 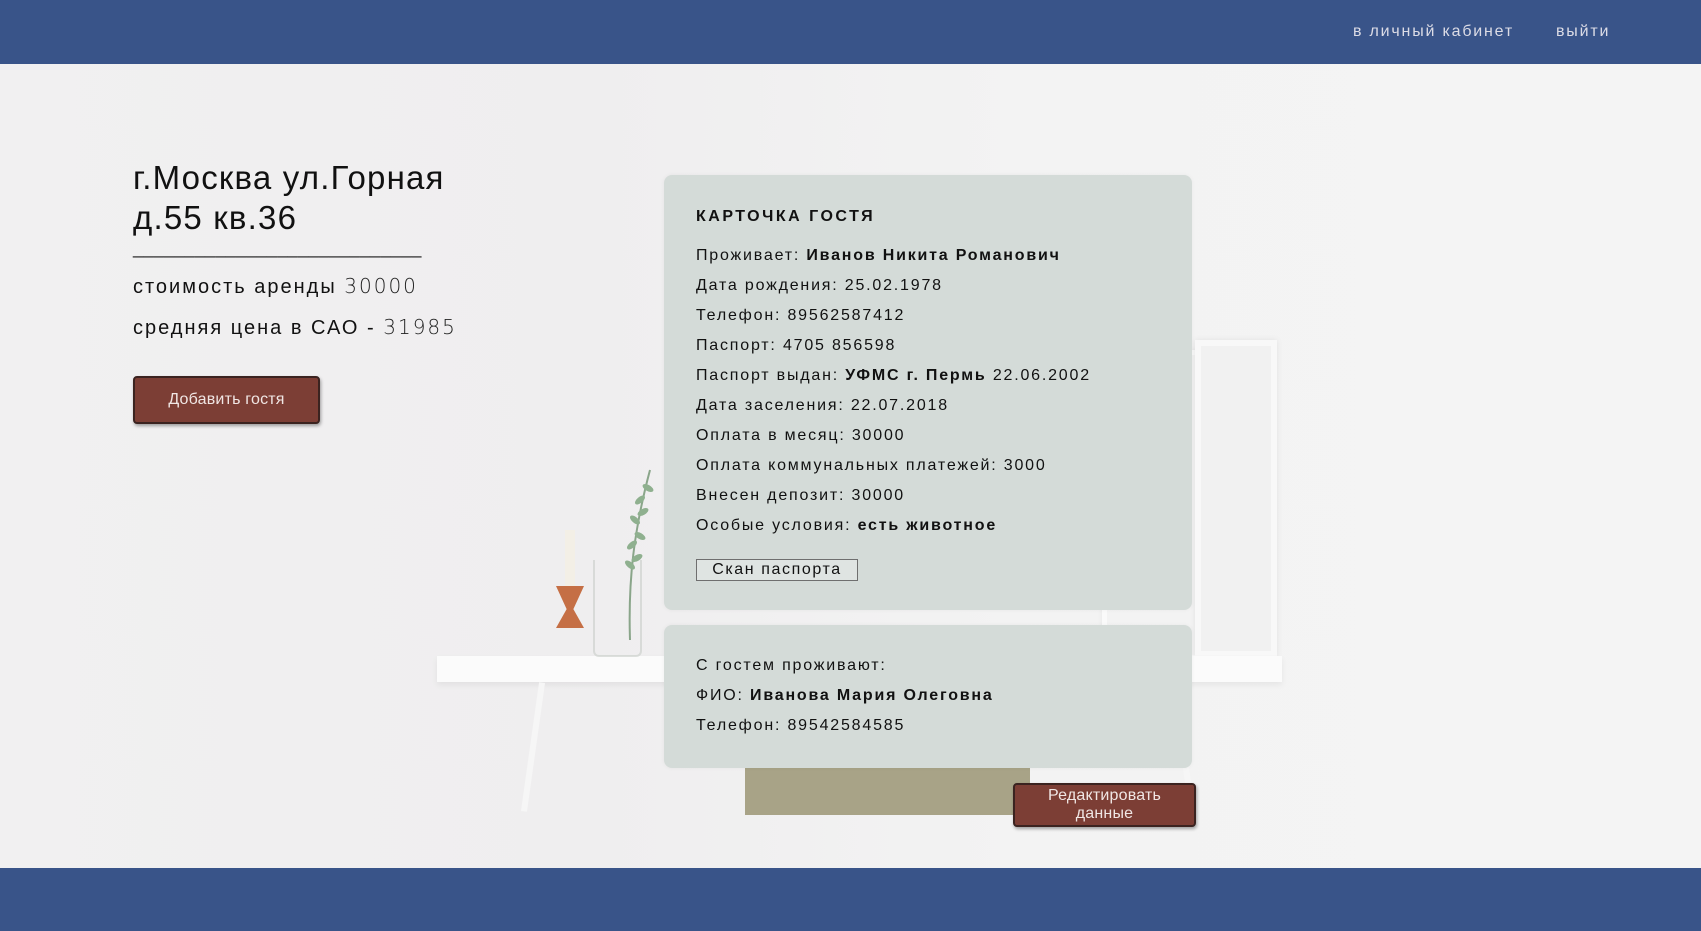 What do you see at coordinates (313, 198) in the screenshot?
I see `property-address: г.Москва ул.Горная д.55 кв.36` at bounding box center [313, 198].